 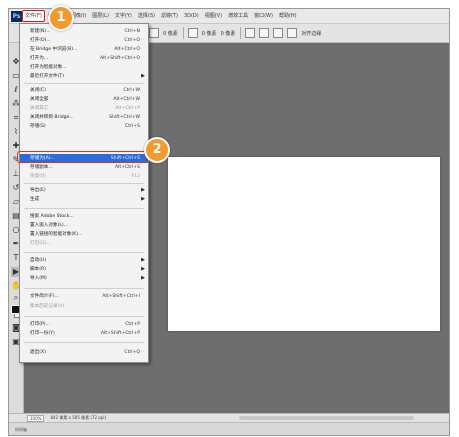 What do you see at coordinates (84, 269) in the screenshot?
I see `menu-item-scripts: 脚本(R) ▶` at bounding box center [84, 269].